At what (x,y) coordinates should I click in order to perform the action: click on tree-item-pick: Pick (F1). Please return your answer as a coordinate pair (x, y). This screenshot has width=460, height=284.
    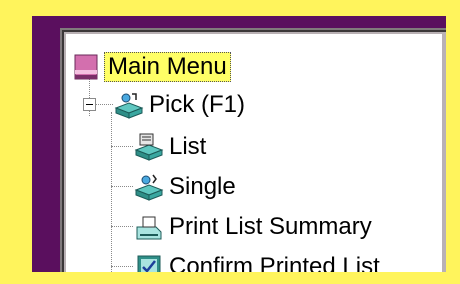
    Looking at the image, I should click on (181, 105).